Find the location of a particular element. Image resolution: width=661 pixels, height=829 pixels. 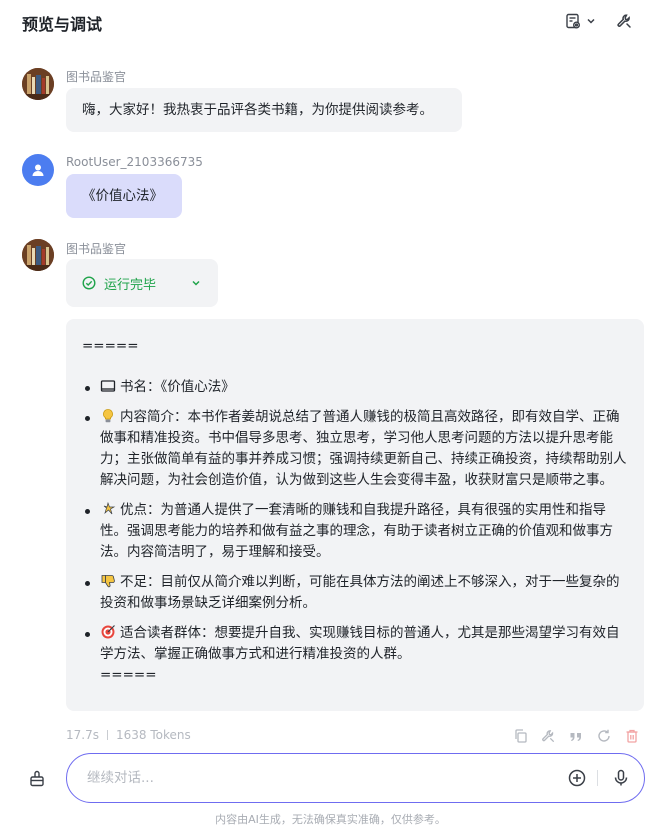

message-text: 《价值心法》 is located at coordinates (122, 196).